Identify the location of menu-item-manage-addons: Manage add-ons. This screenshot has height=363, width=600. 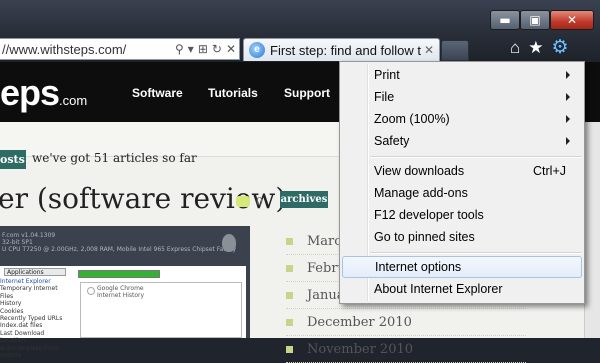
(462, 193).